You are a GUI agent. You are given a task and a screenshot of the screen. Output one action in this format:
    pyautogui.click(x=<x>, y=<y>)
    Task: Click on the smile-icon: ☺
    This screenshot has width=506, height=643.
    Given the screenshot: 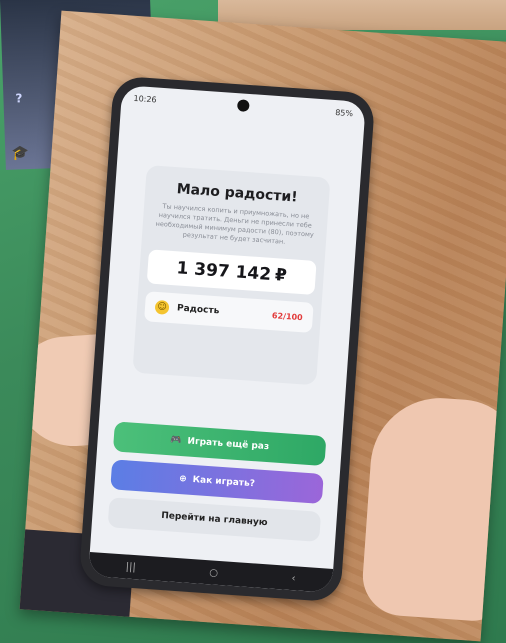 What is the action you would take?
    pyautogui.click(x=162, y=307)
    